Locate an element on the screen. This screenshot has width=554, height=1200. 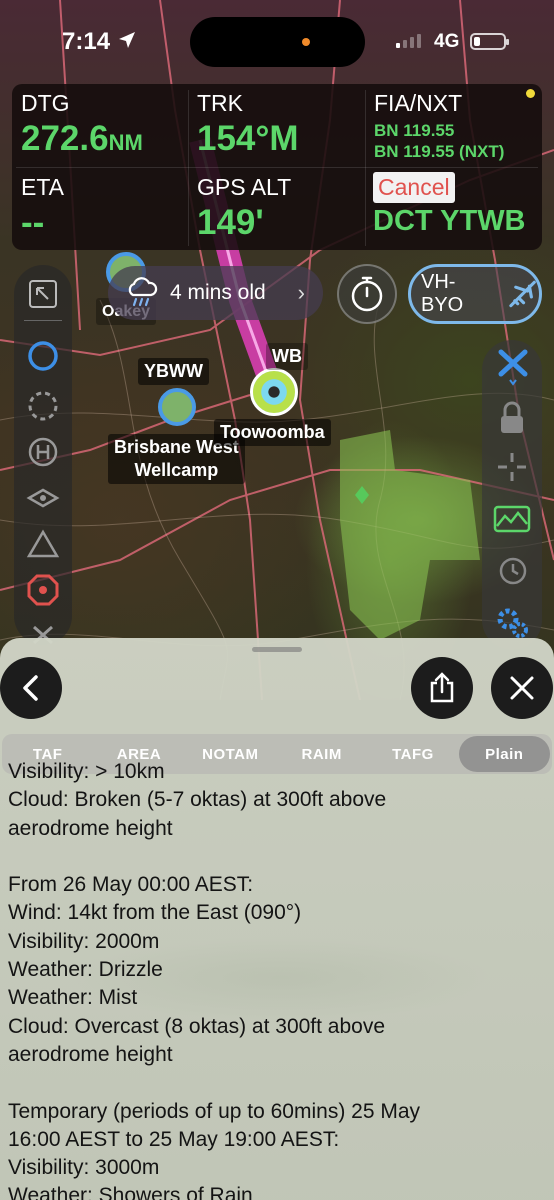
forecast-line: Visibility: > 10km is located at coordinates (86, 771).